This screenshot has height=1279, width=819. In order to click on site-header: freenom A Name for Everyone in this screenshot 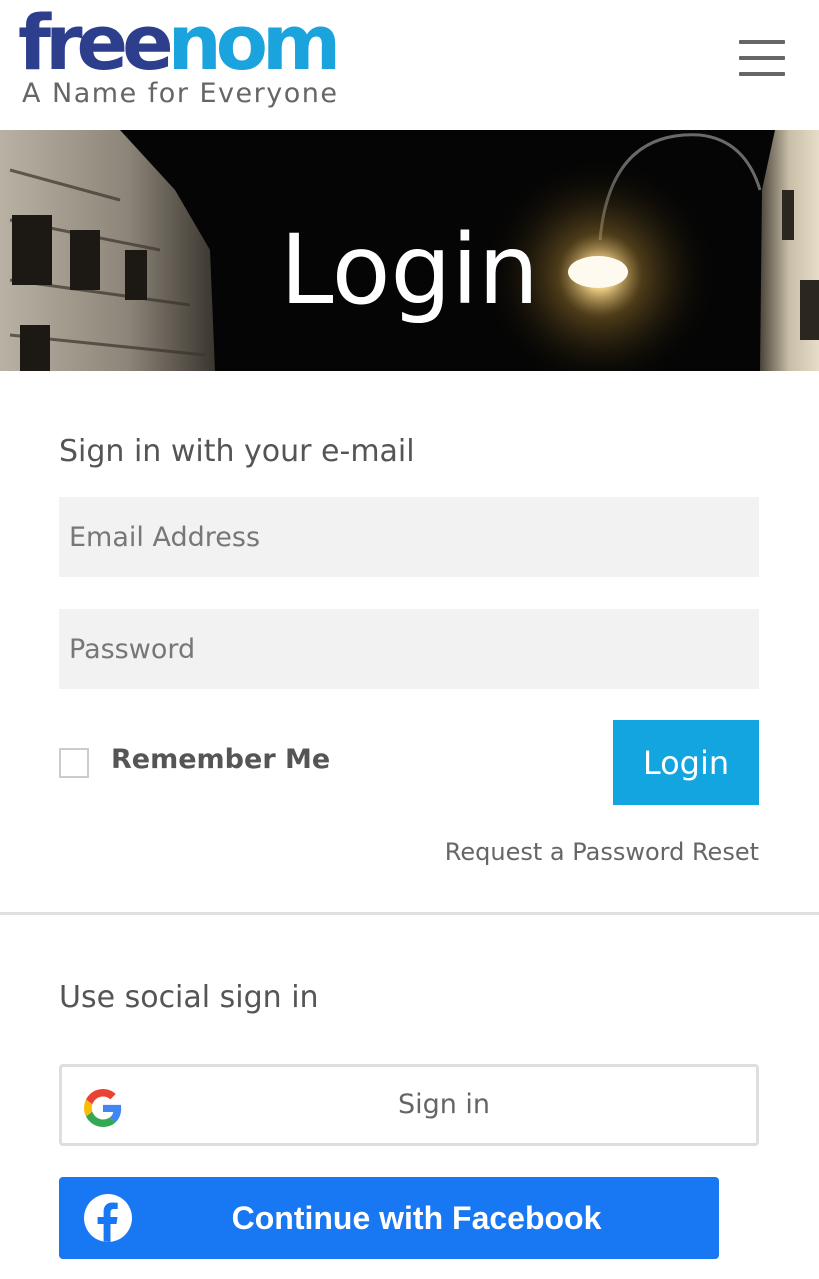, I will do `click(409, 65)`.